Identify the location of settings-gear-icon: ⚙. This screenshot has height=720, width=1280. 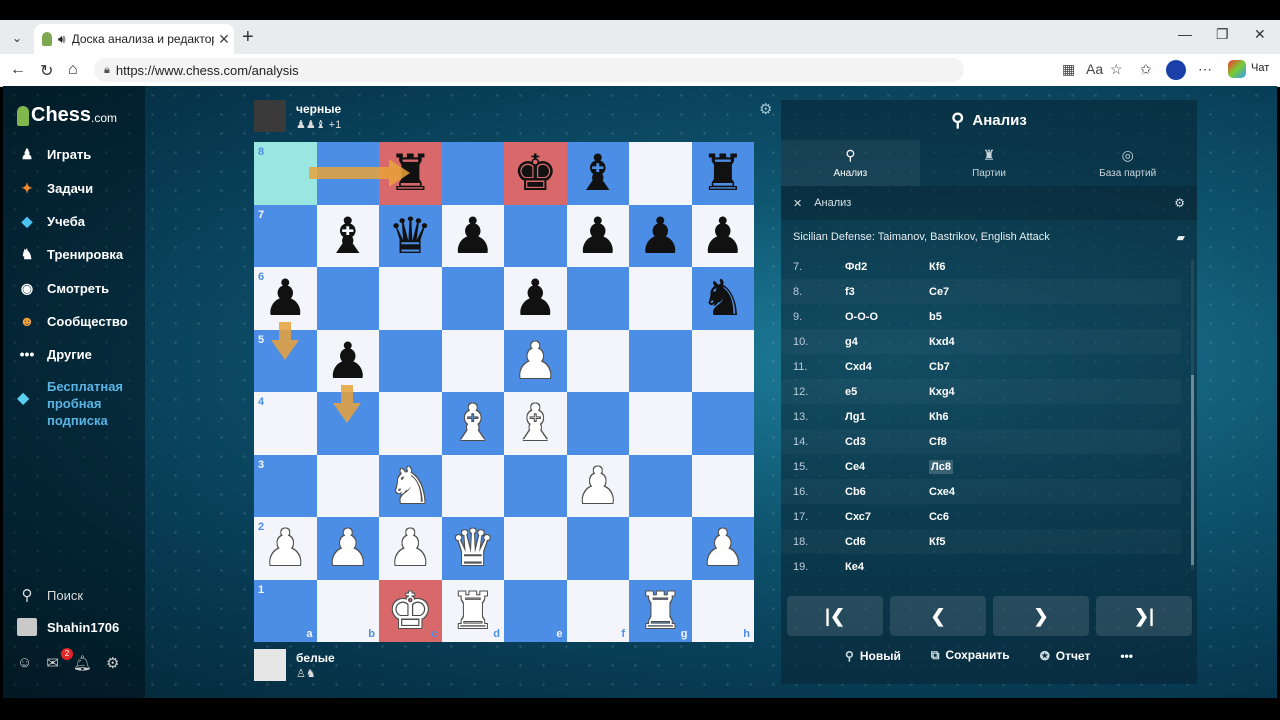
(112, 663).